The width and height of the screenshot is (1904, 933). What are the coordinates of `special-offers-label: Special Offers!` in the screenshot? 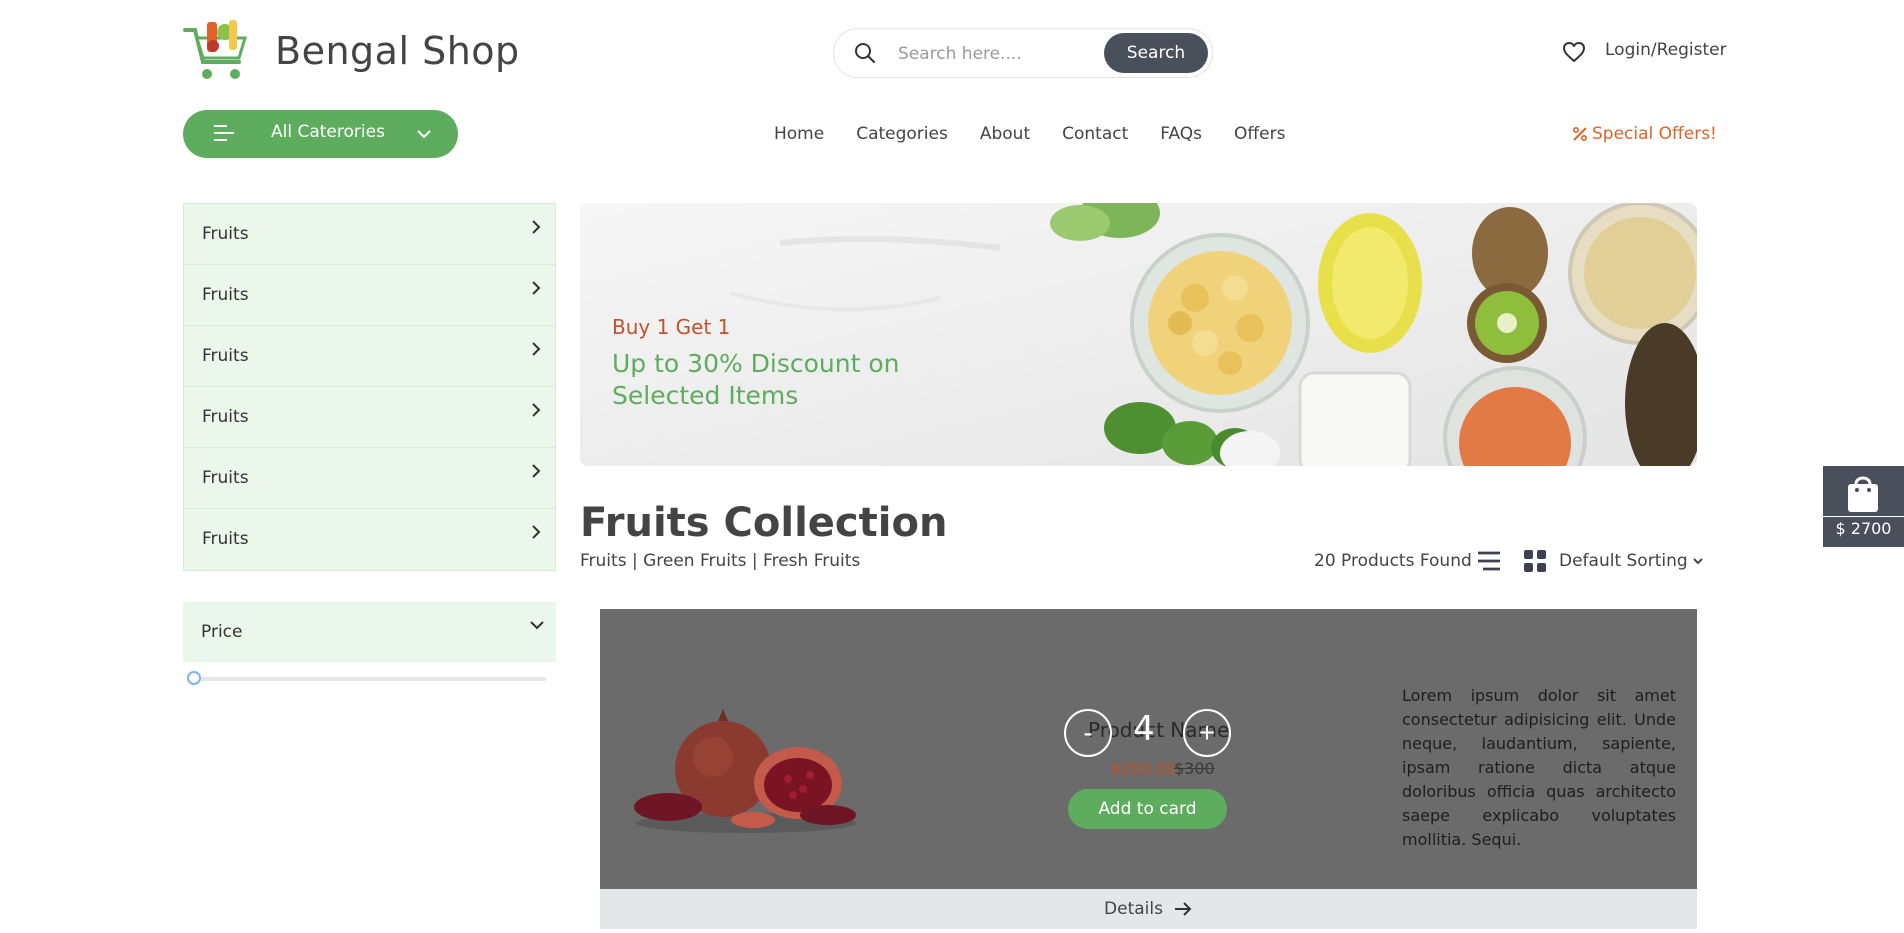 It's located at (1654, 134).